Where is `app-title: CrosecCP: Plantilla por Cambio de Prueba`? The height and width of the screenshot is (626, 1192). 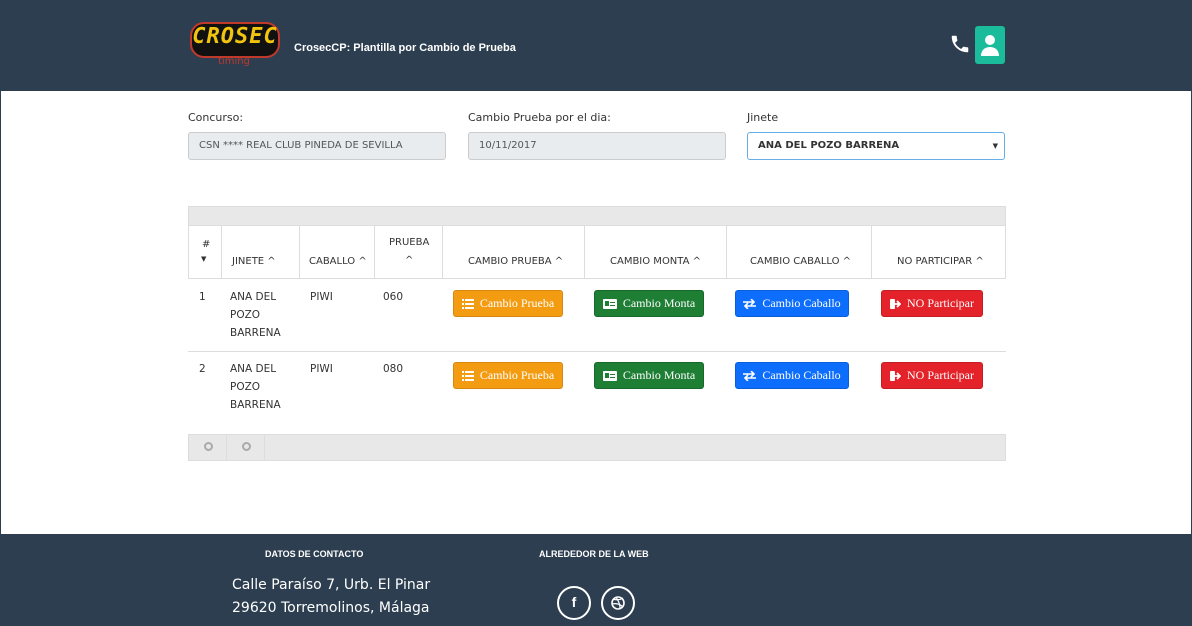 app-title: CrosecCP: Plantilla por Cambio de Prueba is located at coordinates (405, 48).